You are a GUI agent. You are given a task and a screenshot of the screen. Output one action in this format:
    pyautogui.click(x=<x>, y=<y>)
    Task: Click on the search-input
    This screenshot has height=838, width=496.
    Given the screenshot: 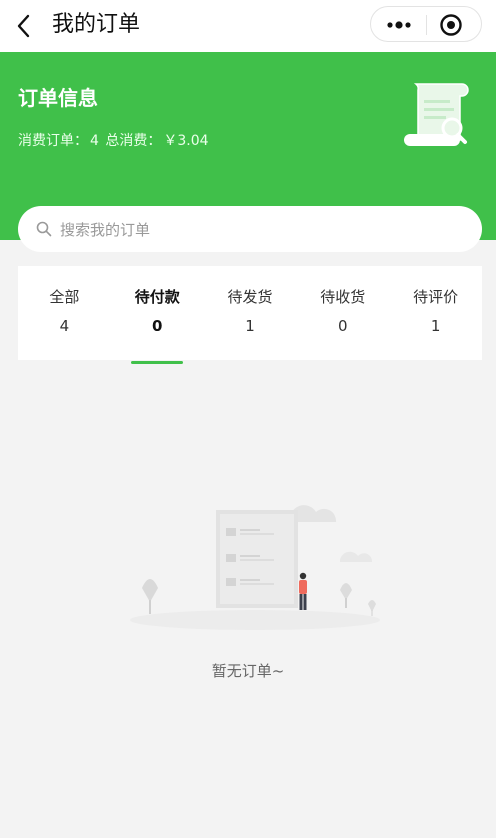 What is the action you would take?
    pyautogui.click(x=260, y=230)
    